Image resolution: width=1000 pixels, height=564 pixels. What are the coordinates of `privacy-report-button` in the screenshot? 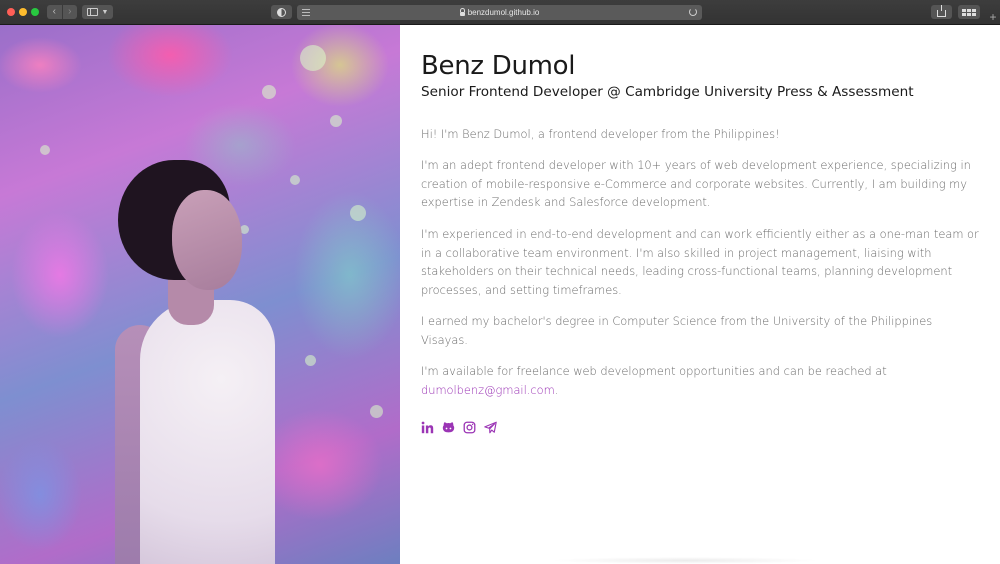 It's located at (281, 12).